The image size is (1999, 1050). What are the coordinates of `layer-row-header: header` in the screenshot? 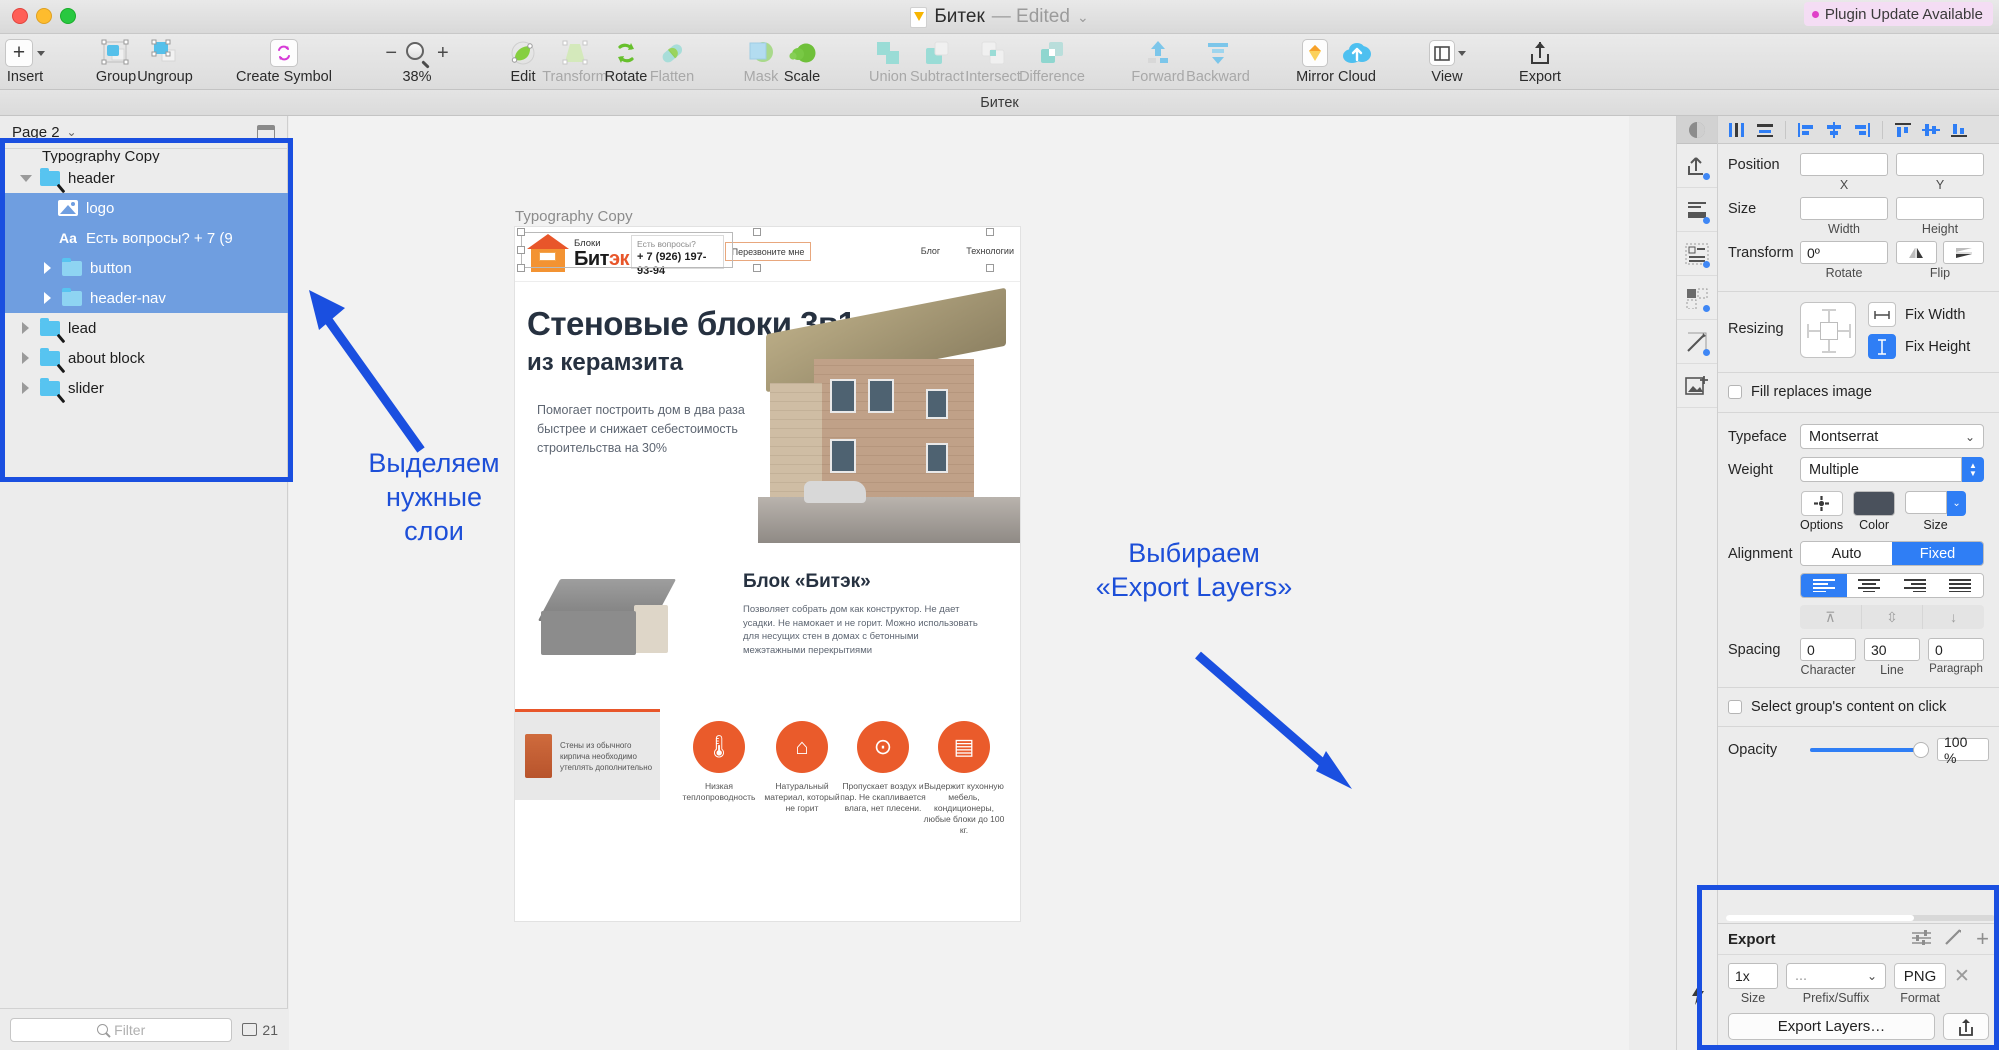 It's located at (144, 178).